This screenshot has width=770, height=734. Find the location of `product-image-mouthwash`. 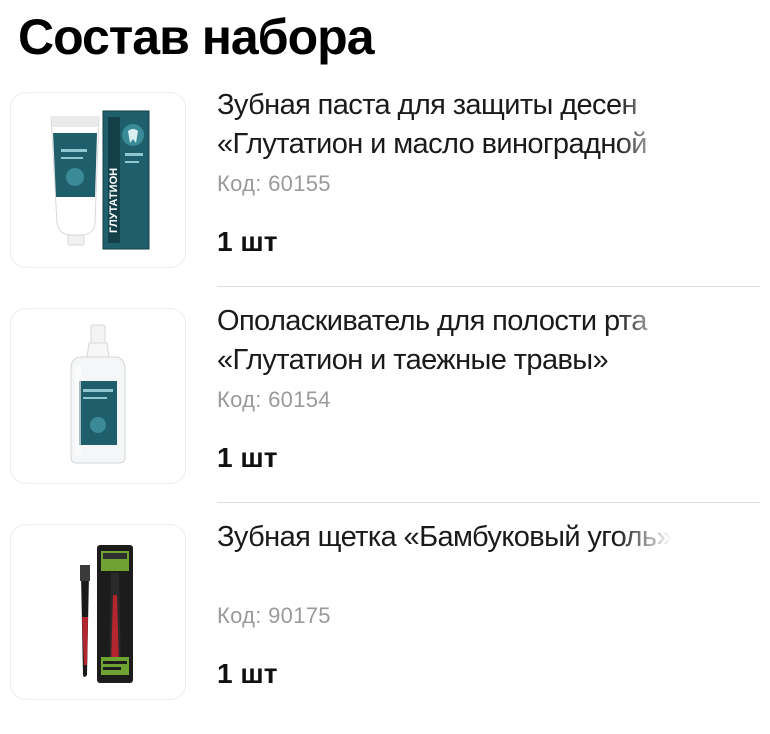

product-image-mouthwash is located at coordinates (98, 396).